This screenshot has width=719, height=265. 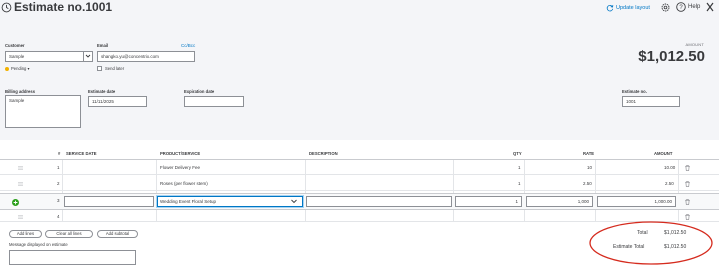 What do you see at coordinates (81, 153) in the screenshot?
I see `col-service-date: SERVICE DATE` at bounding box center [81, 153].